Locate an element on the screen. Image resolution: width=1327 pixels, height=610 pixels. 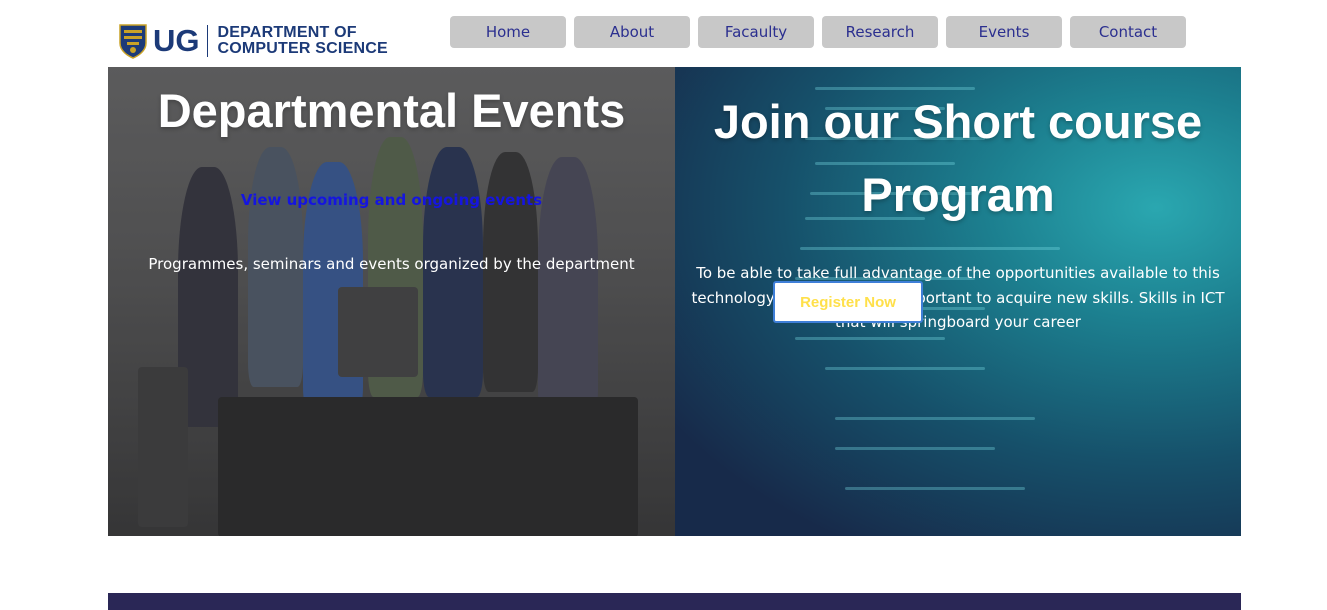
logo-department-name: DEPARTMENT OF COMPUTER SCIENCE is located at coordinates (303, 41).